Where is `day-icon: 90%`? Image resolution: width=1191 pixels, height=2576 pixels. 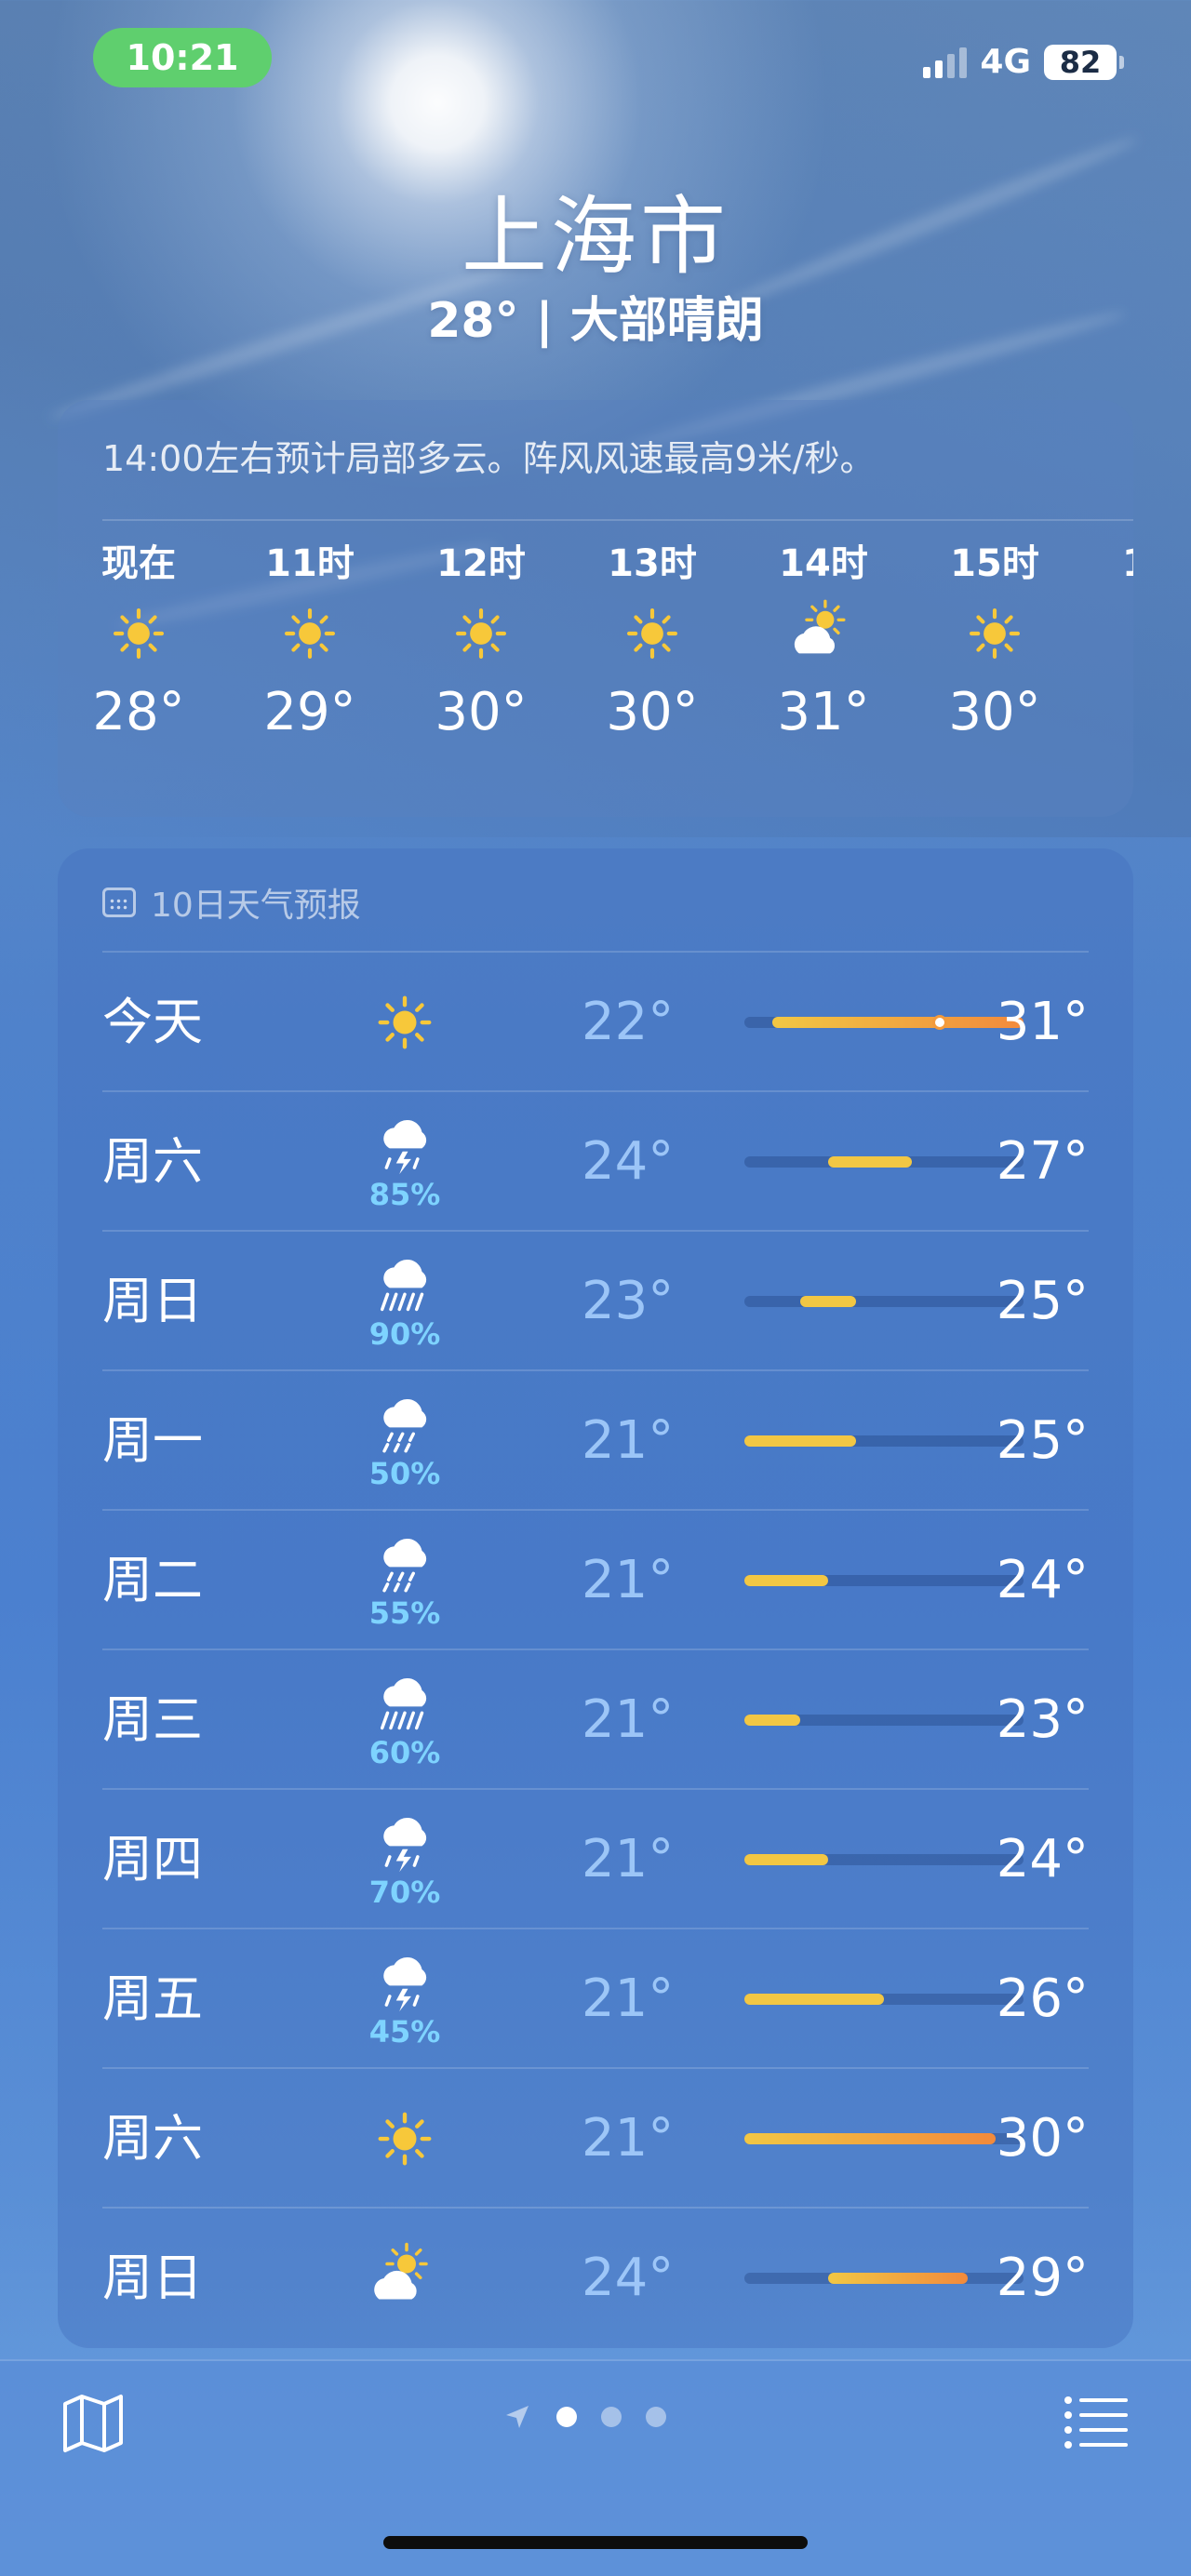 day-icon: 90% is located at coordinates (405, 1301).